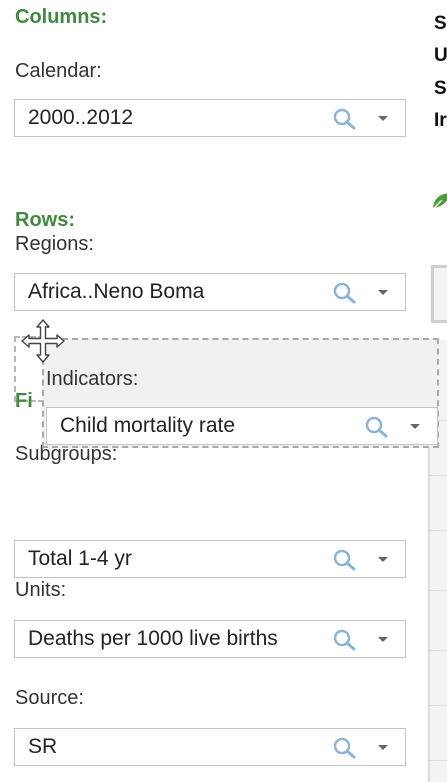 The image size is (447, 782). Describe the element at coordinates (49, 698) in the screenshot. I see `source-label: Source:` at that location.